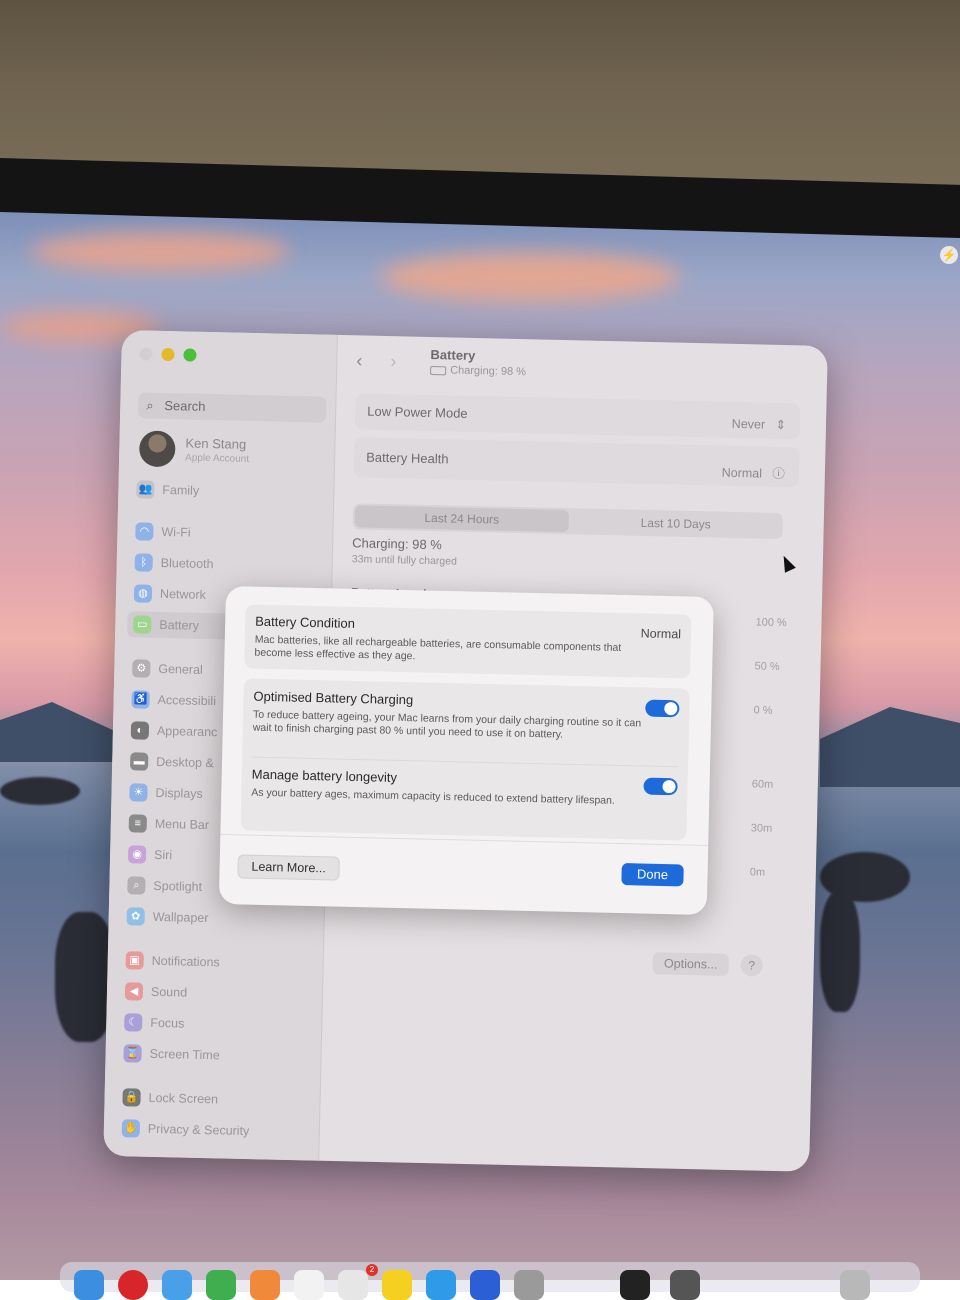 The image size is (960, 1300). What do you see at coordinates (748, 424) in the screenshot?
I see `low-power-mode-value: Never` at bounding box center [748, 424].